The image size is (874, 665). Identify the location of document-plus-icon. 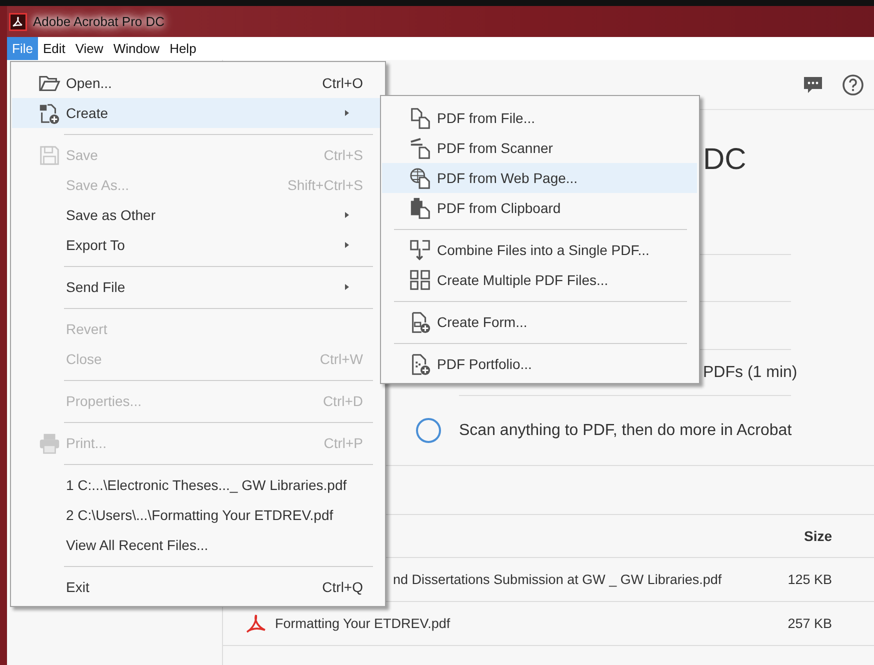
(49, 113).